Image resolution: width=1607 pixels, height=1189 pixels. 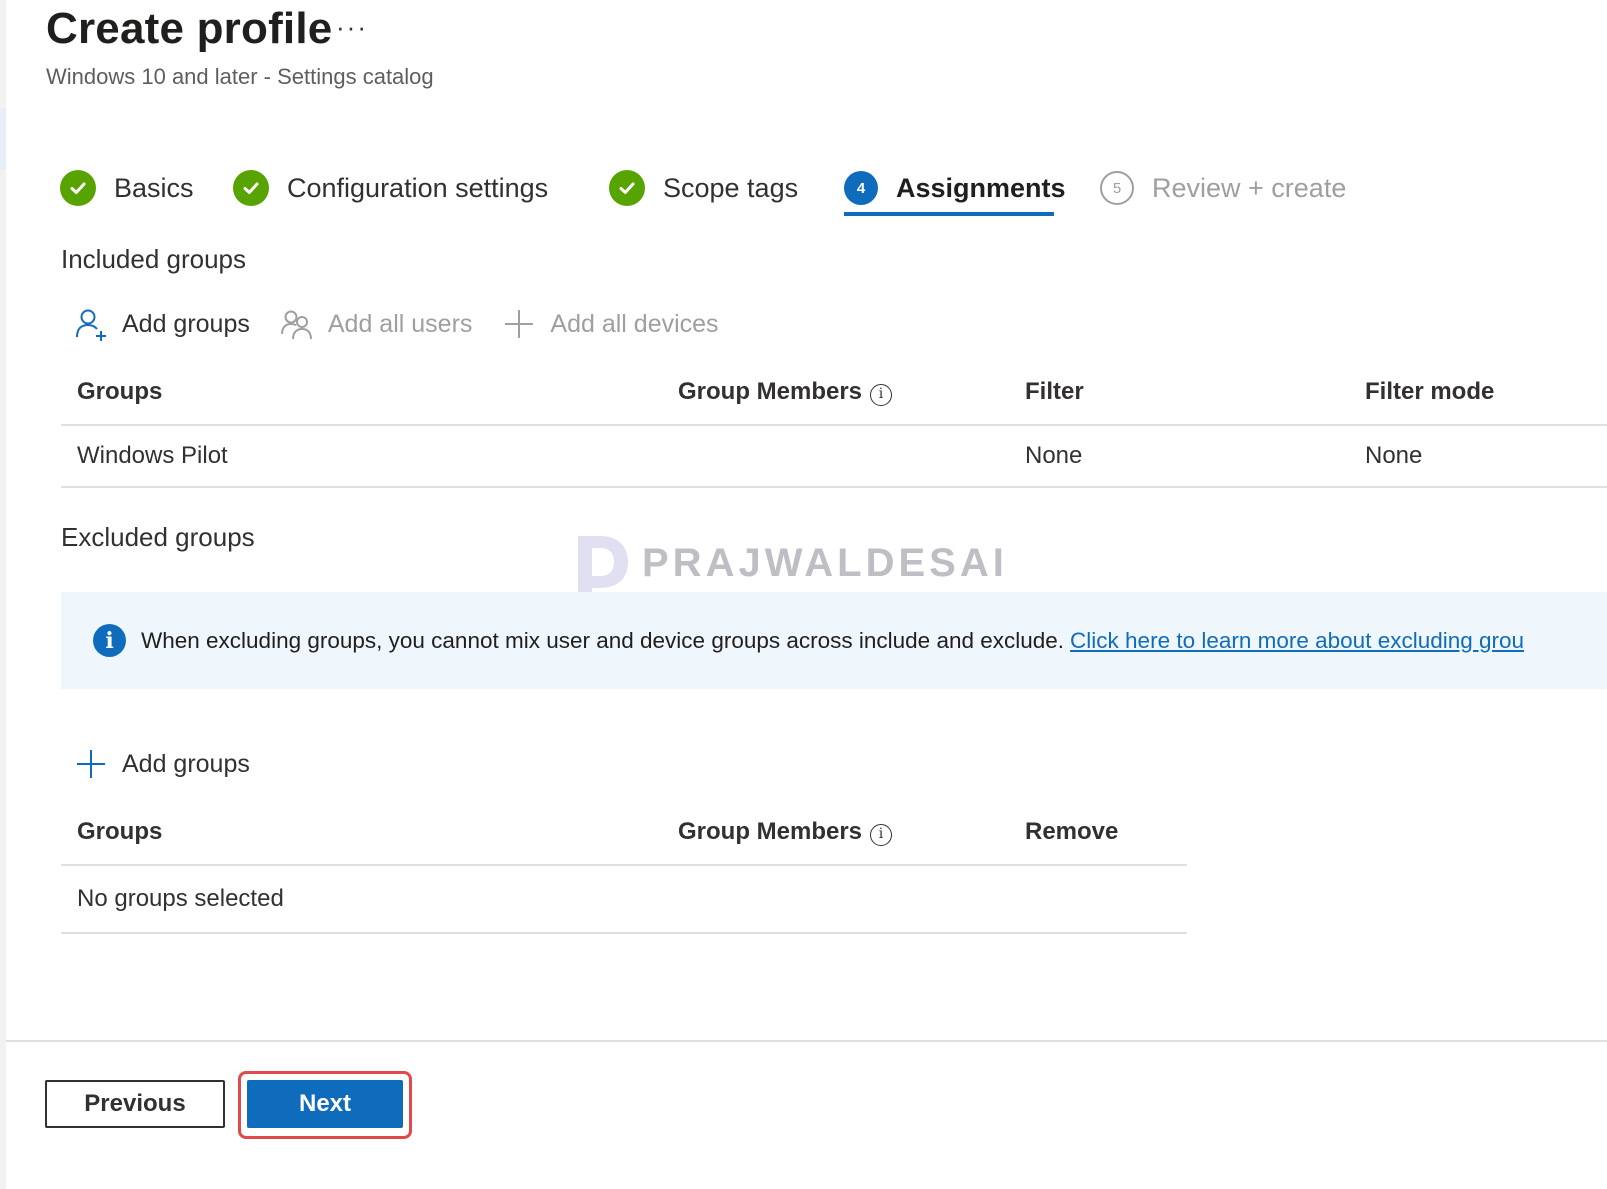 I want to click on previous-button: Previous, so click(x=135, y=1104).